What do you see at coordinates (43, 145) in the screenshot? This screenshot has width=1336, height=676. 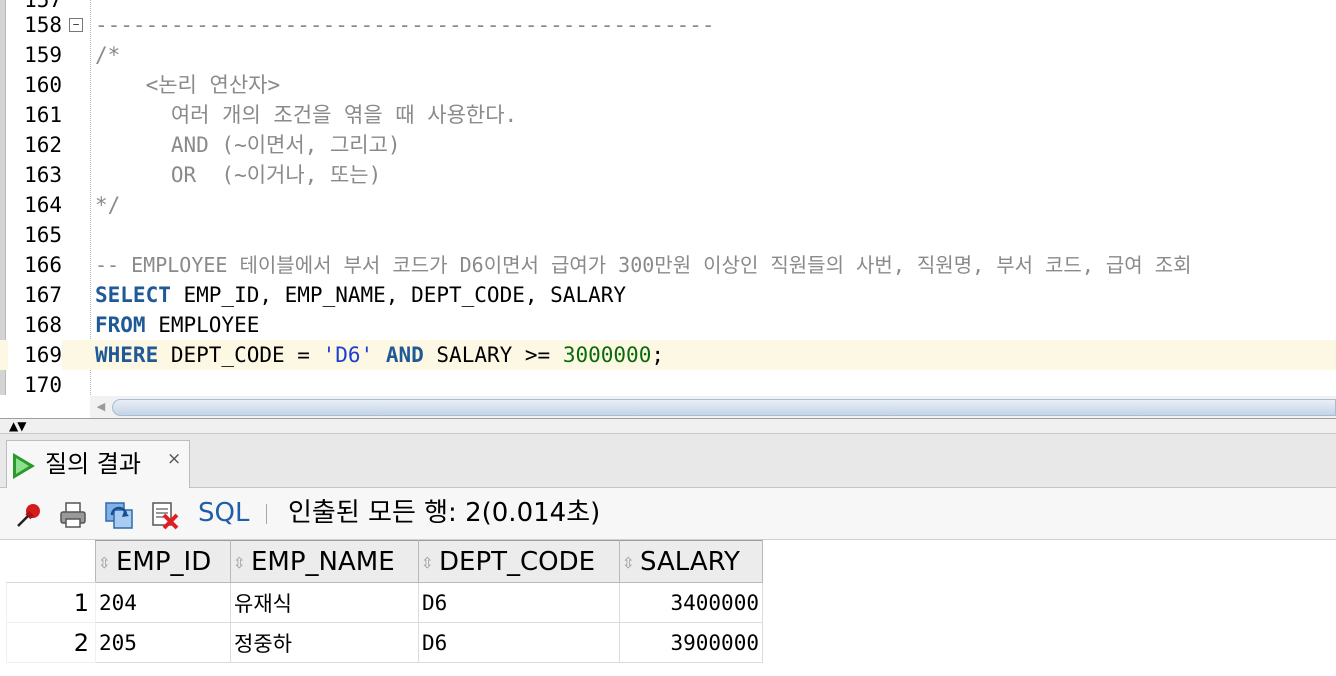 I see `line-number: 162` at bounding box center [43, 145].